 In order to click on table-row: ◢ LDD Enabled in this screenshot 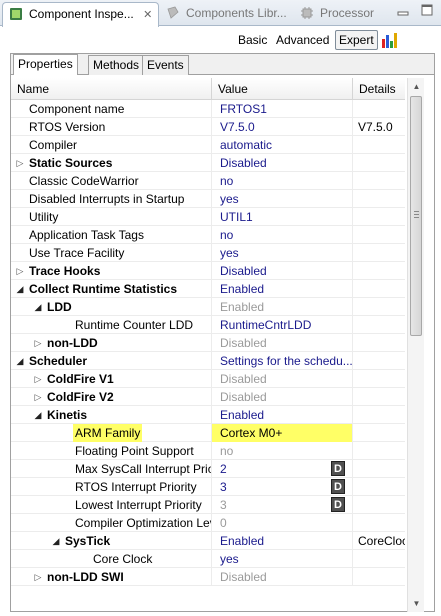, I will do `click(208, 307)`.